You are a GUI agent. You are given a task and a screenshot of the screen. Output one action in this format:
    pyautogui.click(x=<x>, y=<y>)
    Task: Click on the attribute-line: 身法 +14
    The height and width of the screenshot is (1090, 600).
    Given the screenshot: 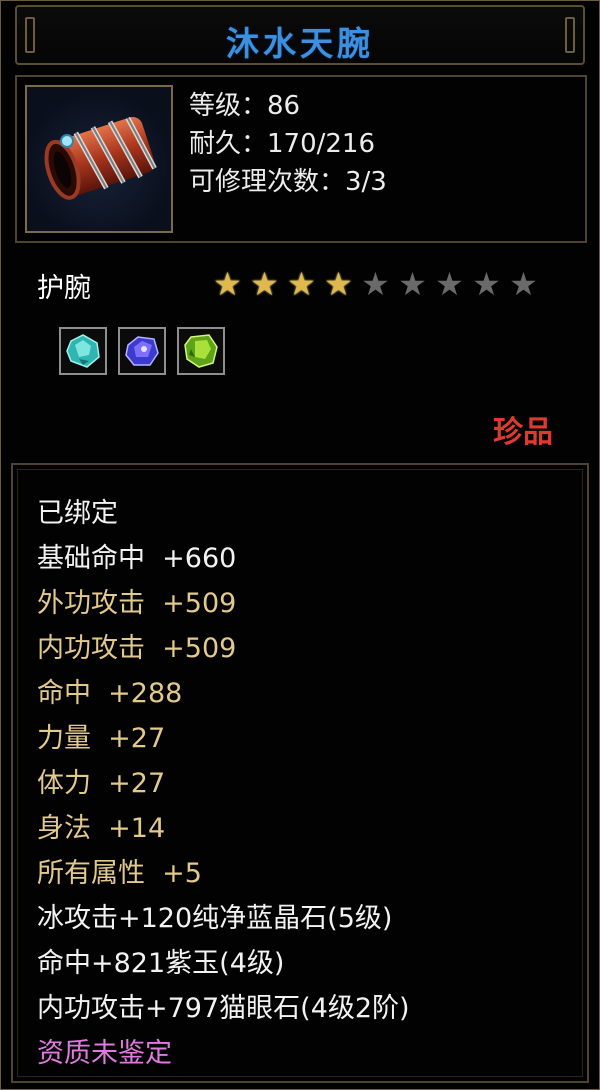 What is the action you would take?
    pyautogui.click(x=101, y=828)
    